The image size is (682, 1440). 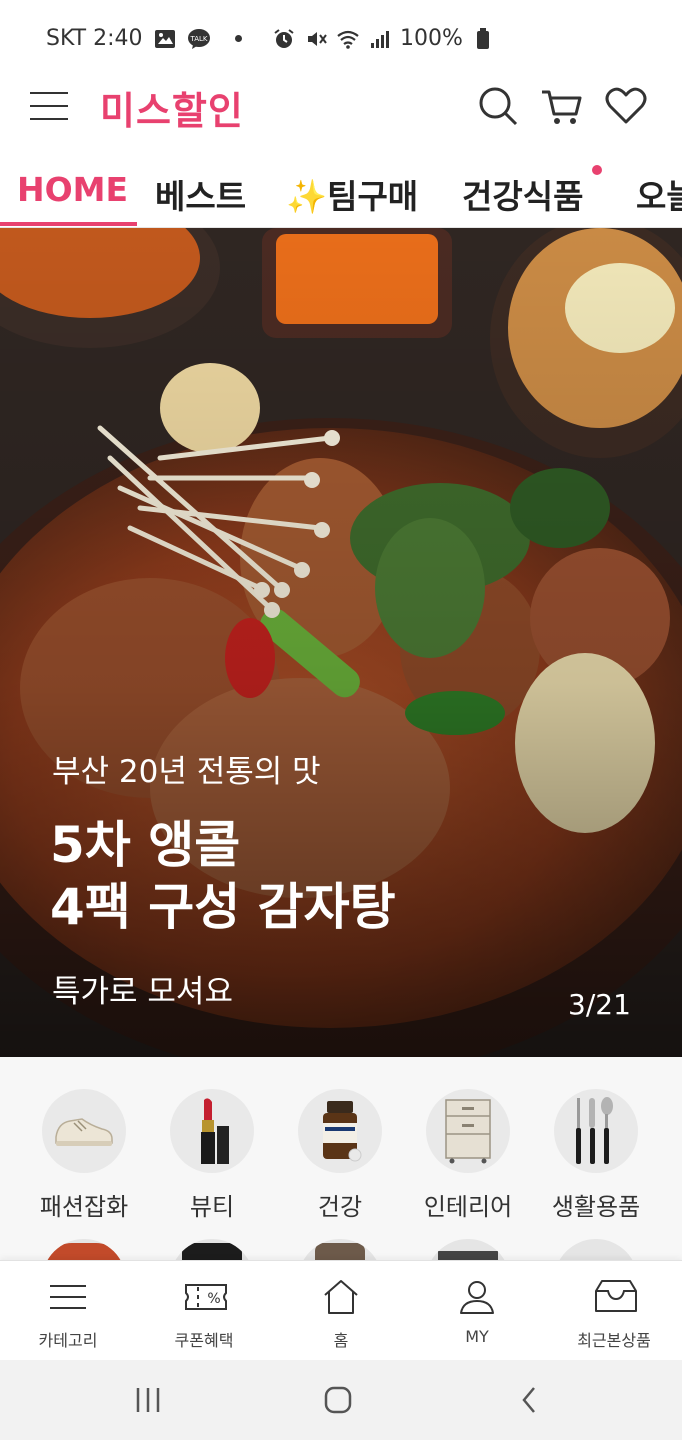 What do you see at coordinates (562, 106) in the screenshot?
I see `cart-icon` at bounding box center [562, 106].